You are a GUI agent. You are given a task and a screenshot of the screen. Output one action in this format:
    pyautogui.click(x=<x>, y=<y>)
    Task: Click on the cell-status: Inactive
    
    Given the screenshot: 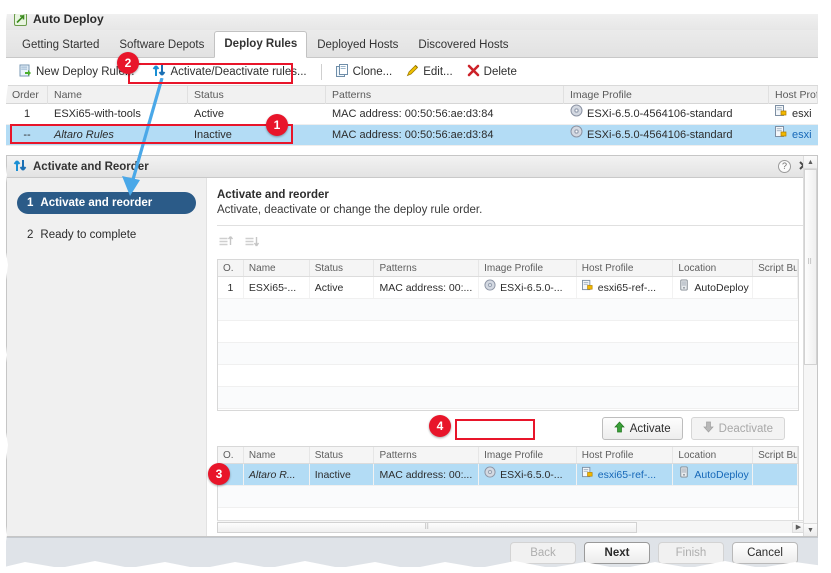 What is the action you would take?
    pyautogui.click(x=342, y=474)
    